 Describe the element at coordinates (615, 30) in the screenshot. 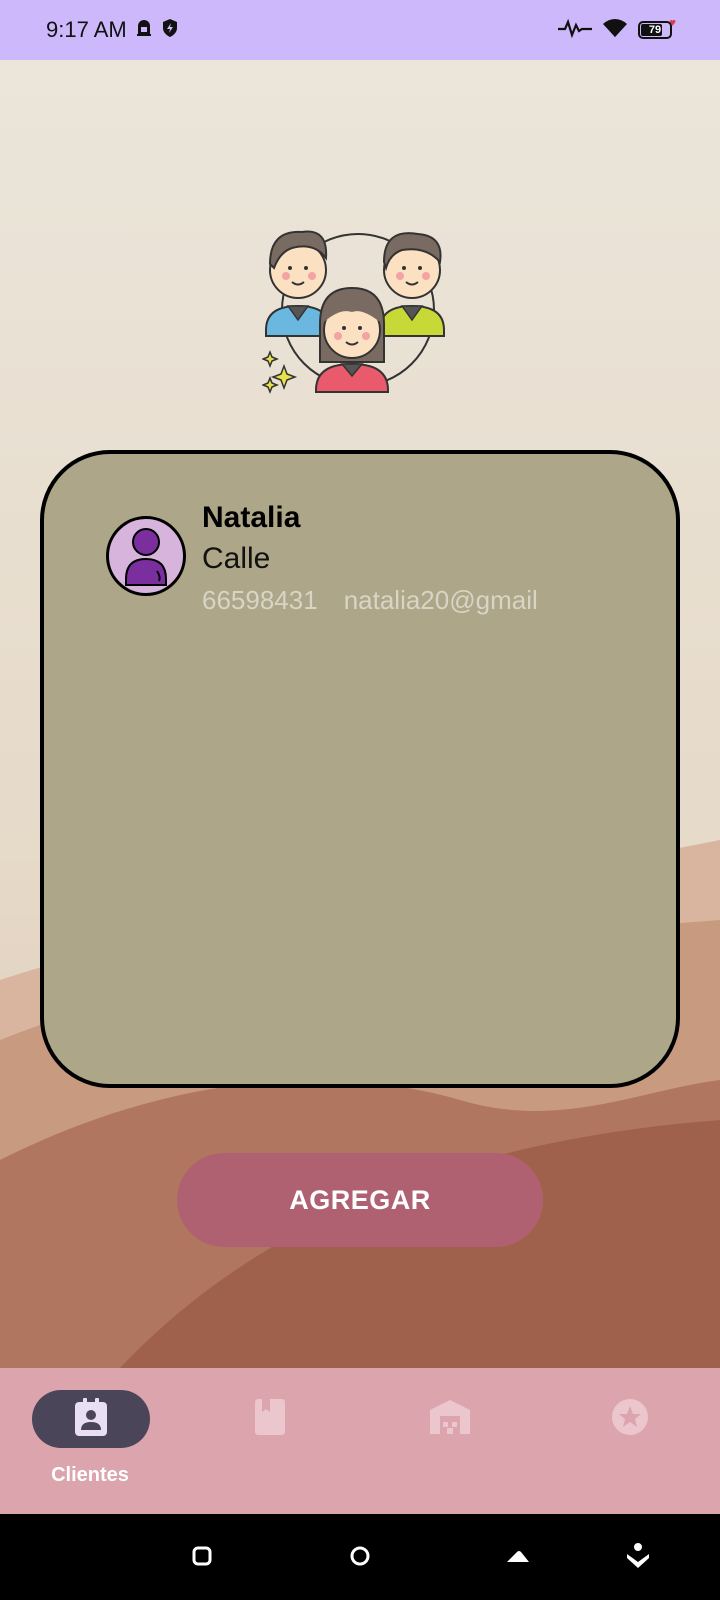

I see `wifi-icon` at that location.